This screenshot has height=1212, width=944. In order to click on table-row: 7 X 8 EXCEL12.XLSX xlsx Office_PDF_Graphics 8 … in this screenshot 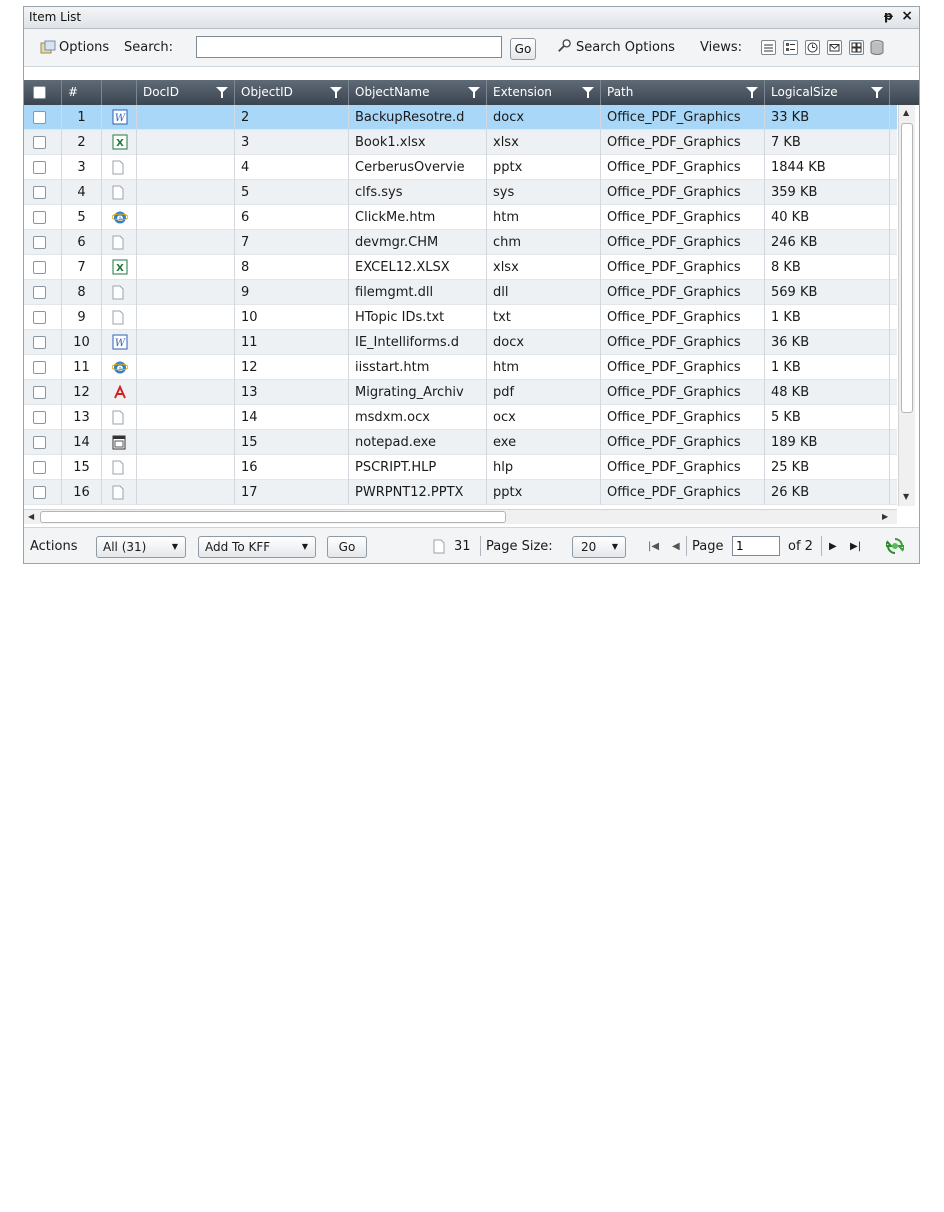, I will do `click(460, 267)`.